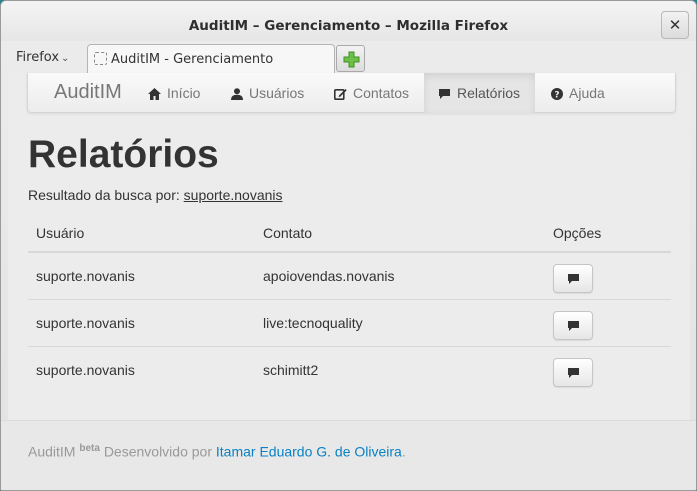  Describe the element at coordinates (88, 92) in the screenshot. I see `brand-logo: AuditIM` at that location.